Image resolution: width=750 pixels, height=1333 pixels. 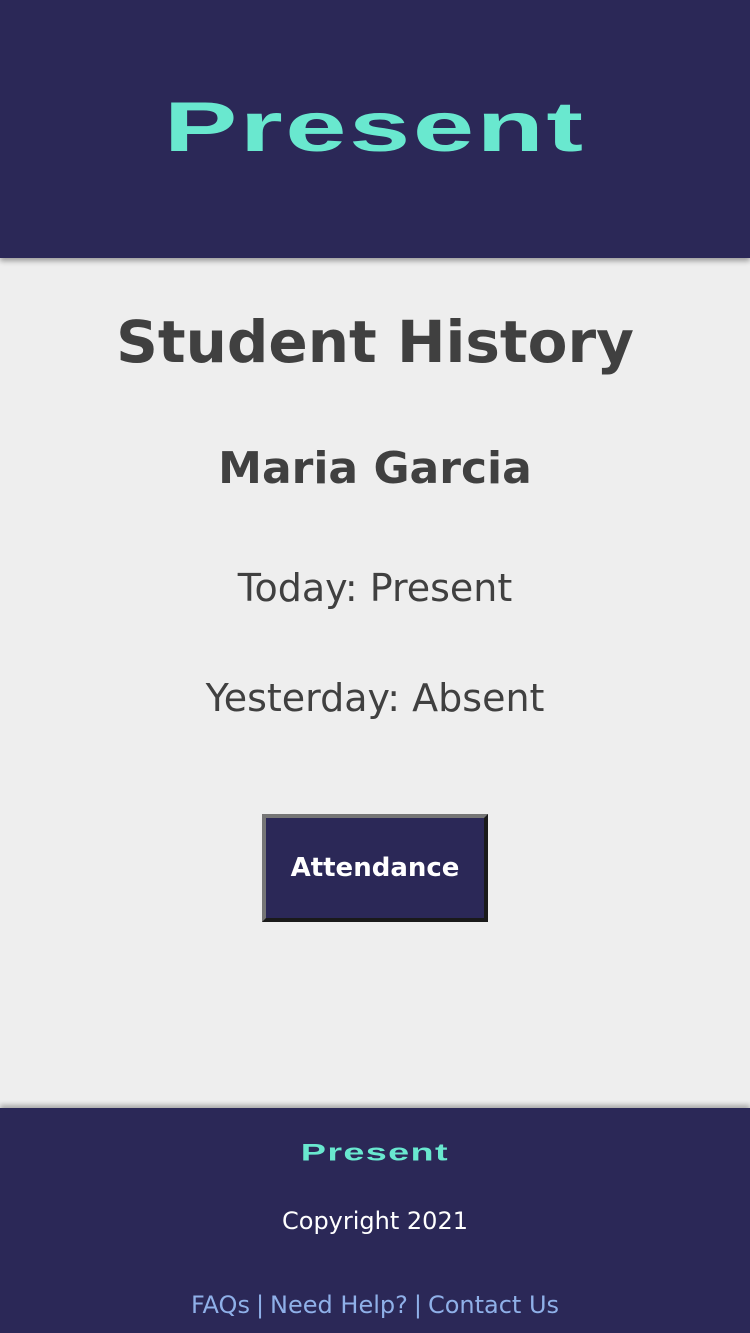 What do you see at coordinates (339, 1305) in the screenshot?
I see `need-help-link: Need Help?` at bounding box center [339, 1305].